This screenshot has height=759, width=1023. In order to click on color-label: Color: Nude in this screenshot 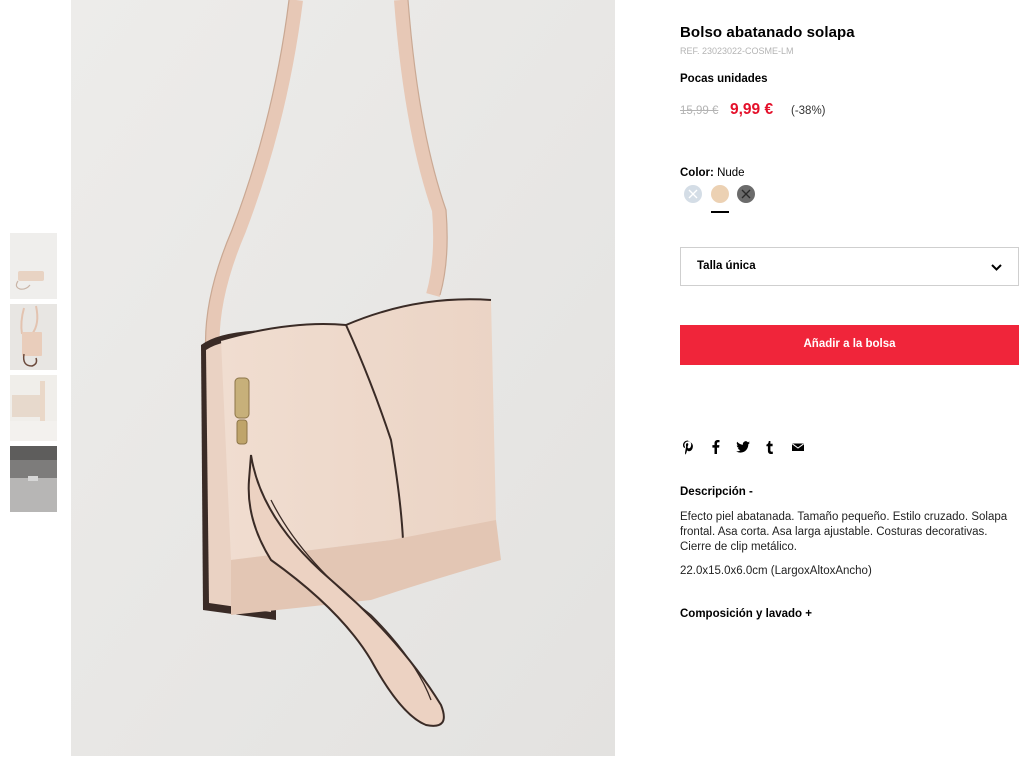, I will do `click(712, 173)`.